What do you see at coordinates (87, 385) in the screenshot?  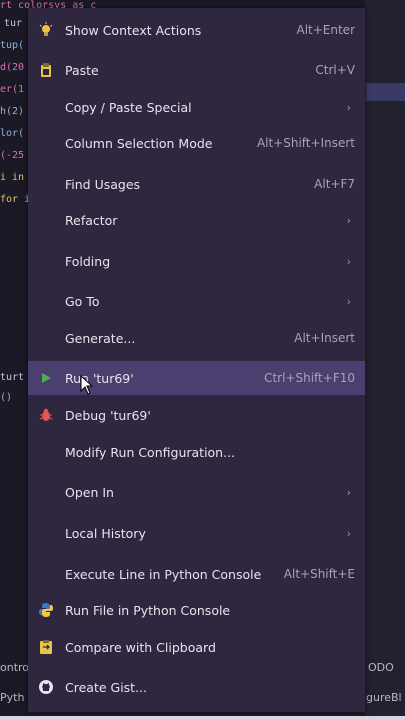 I see `mouse-cursor-icon` at bounding box center [87, 385].